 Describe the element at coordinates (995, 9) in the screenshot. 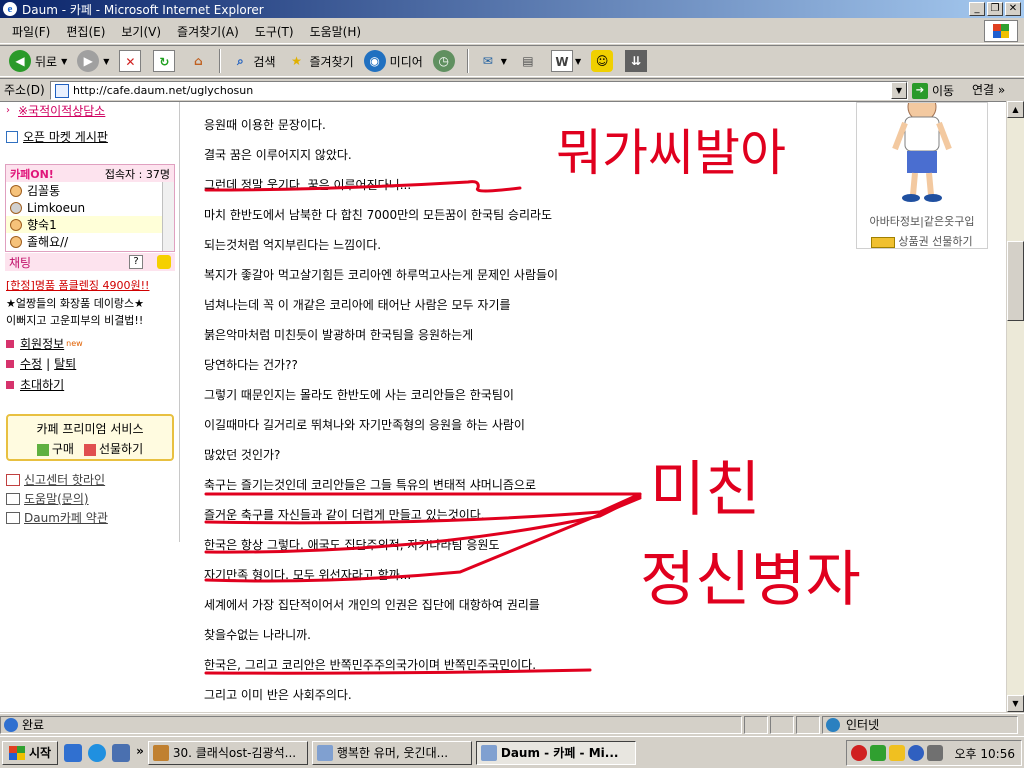

I see `restore-button: ❐` at that location.